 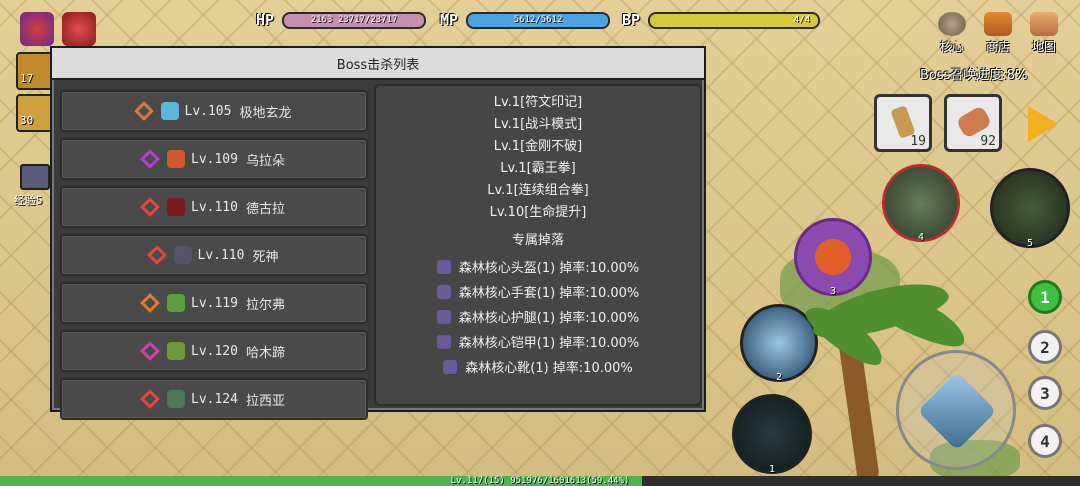 What do you see at coordinates (27, 78) in the screenshot?
I see `left-item-1-count: 17` at bounding box center [27, 78].